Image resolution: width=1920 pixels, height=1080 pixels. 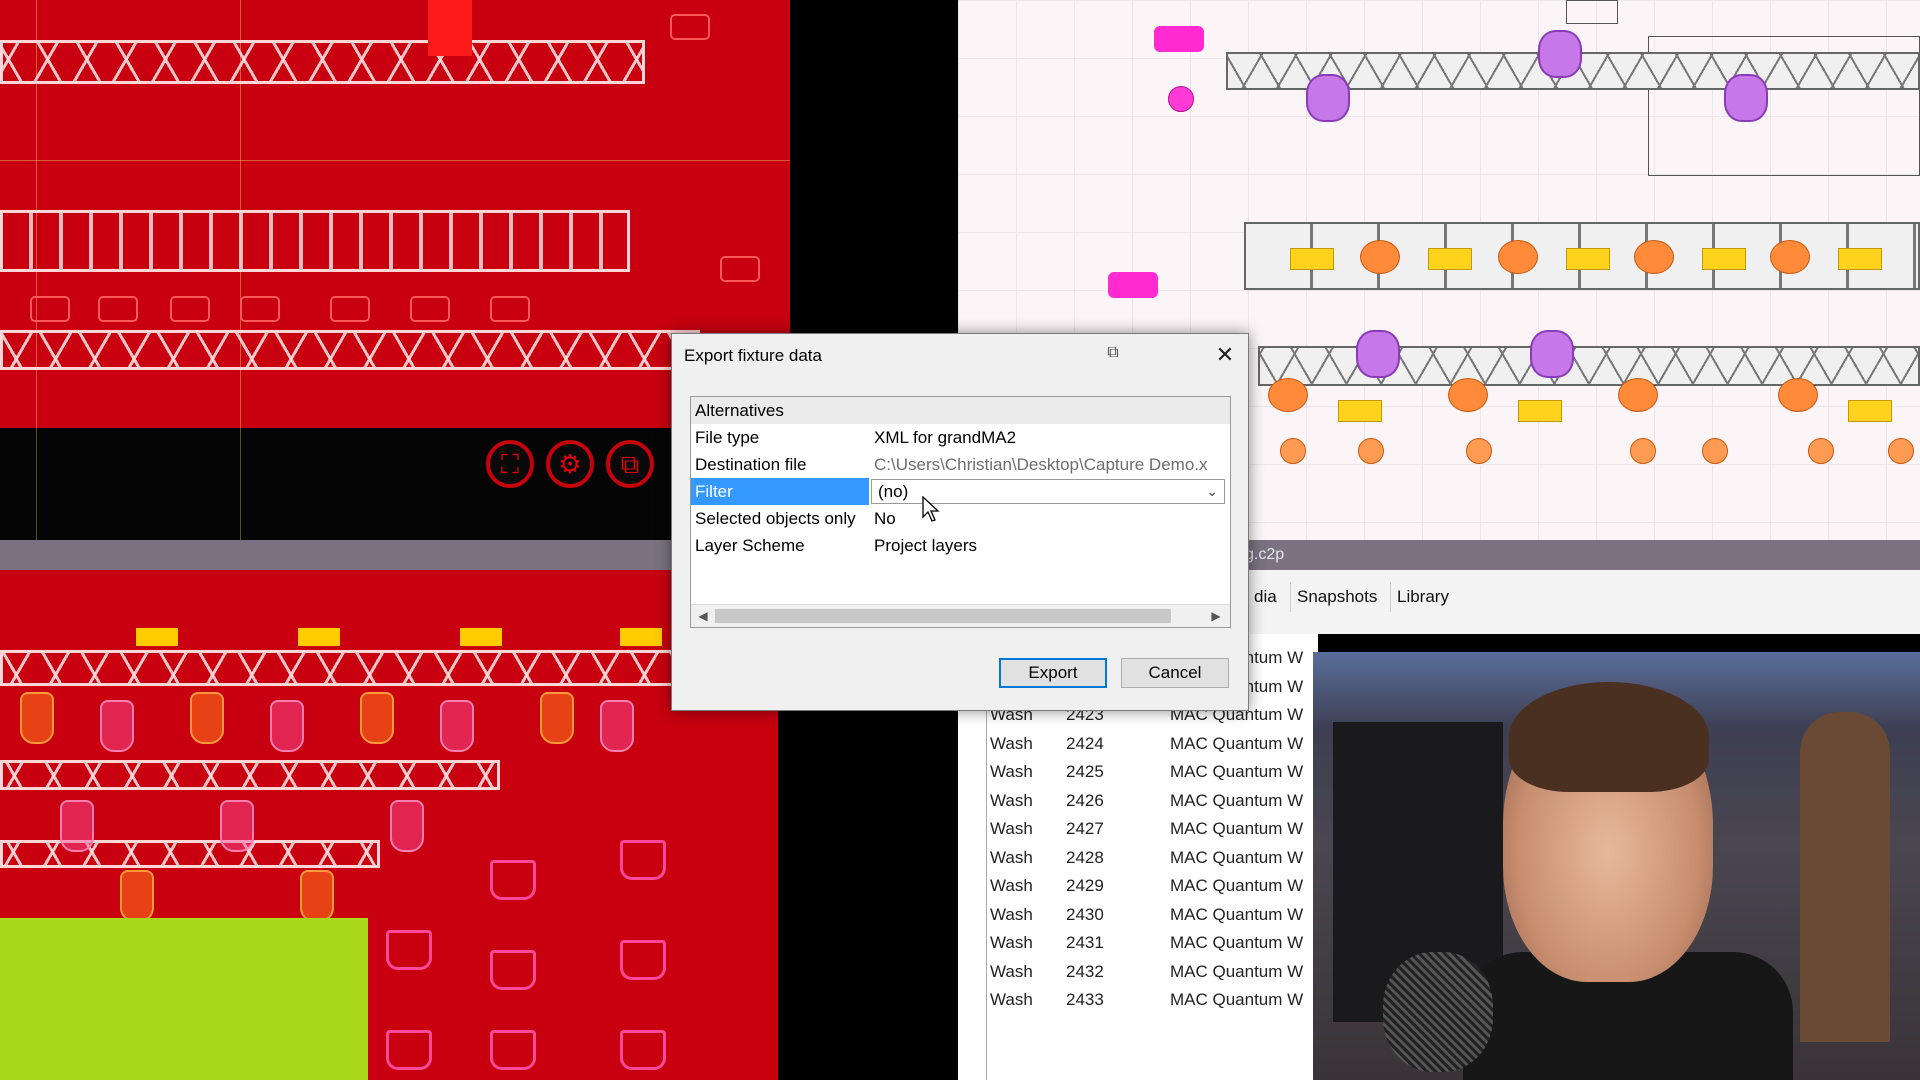 What do you see at coordinates (1616, 866) in the screenshot?
I see `webcam-overlay` at bounding box center [1616, 866].